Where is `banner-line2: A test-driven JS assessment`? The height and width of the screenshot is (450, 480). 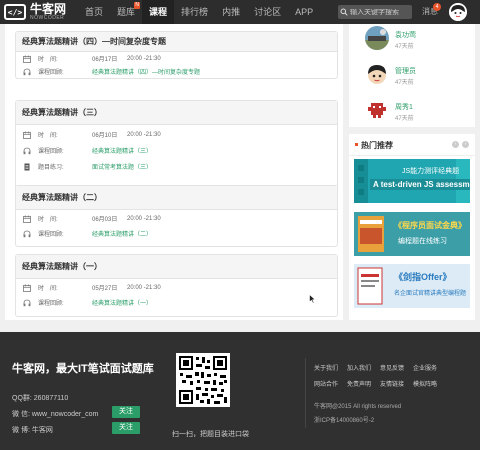 banner-line2: A test-driven JS assessment is located at coordinates (420, 184).